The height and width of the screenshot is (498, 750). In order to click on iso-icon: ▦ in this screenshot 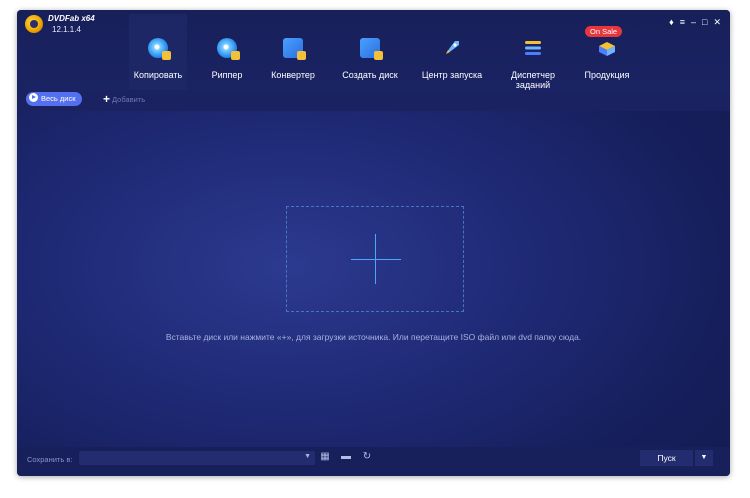, I will do `click(325, 457)`.